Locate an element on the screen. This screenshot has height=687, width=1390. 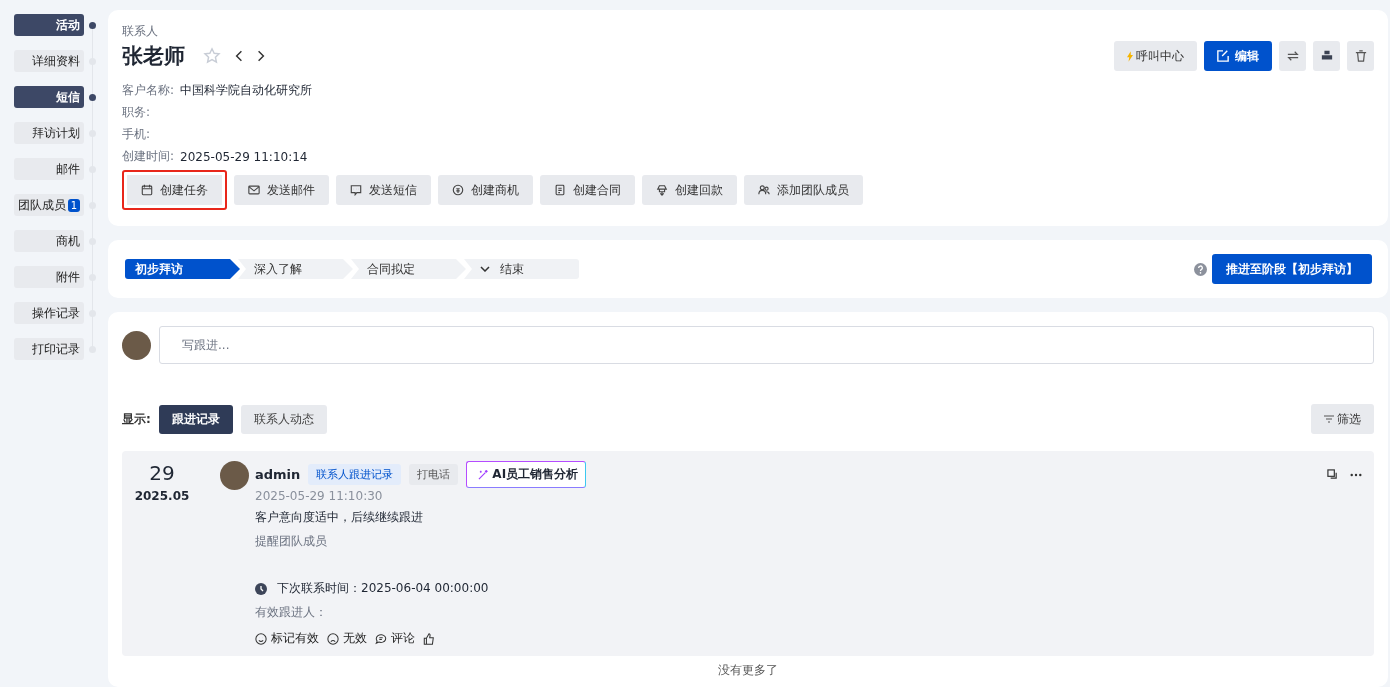
record-tag: 联系人跟进记录 is located at coordinates (355, 474).